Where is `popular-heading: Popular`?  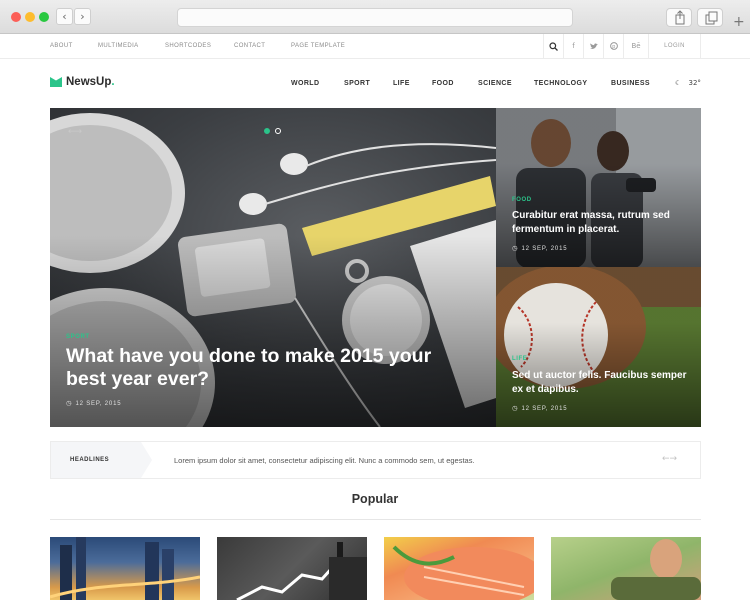 popular-heading: Popular is located at coordinates (375, 499).